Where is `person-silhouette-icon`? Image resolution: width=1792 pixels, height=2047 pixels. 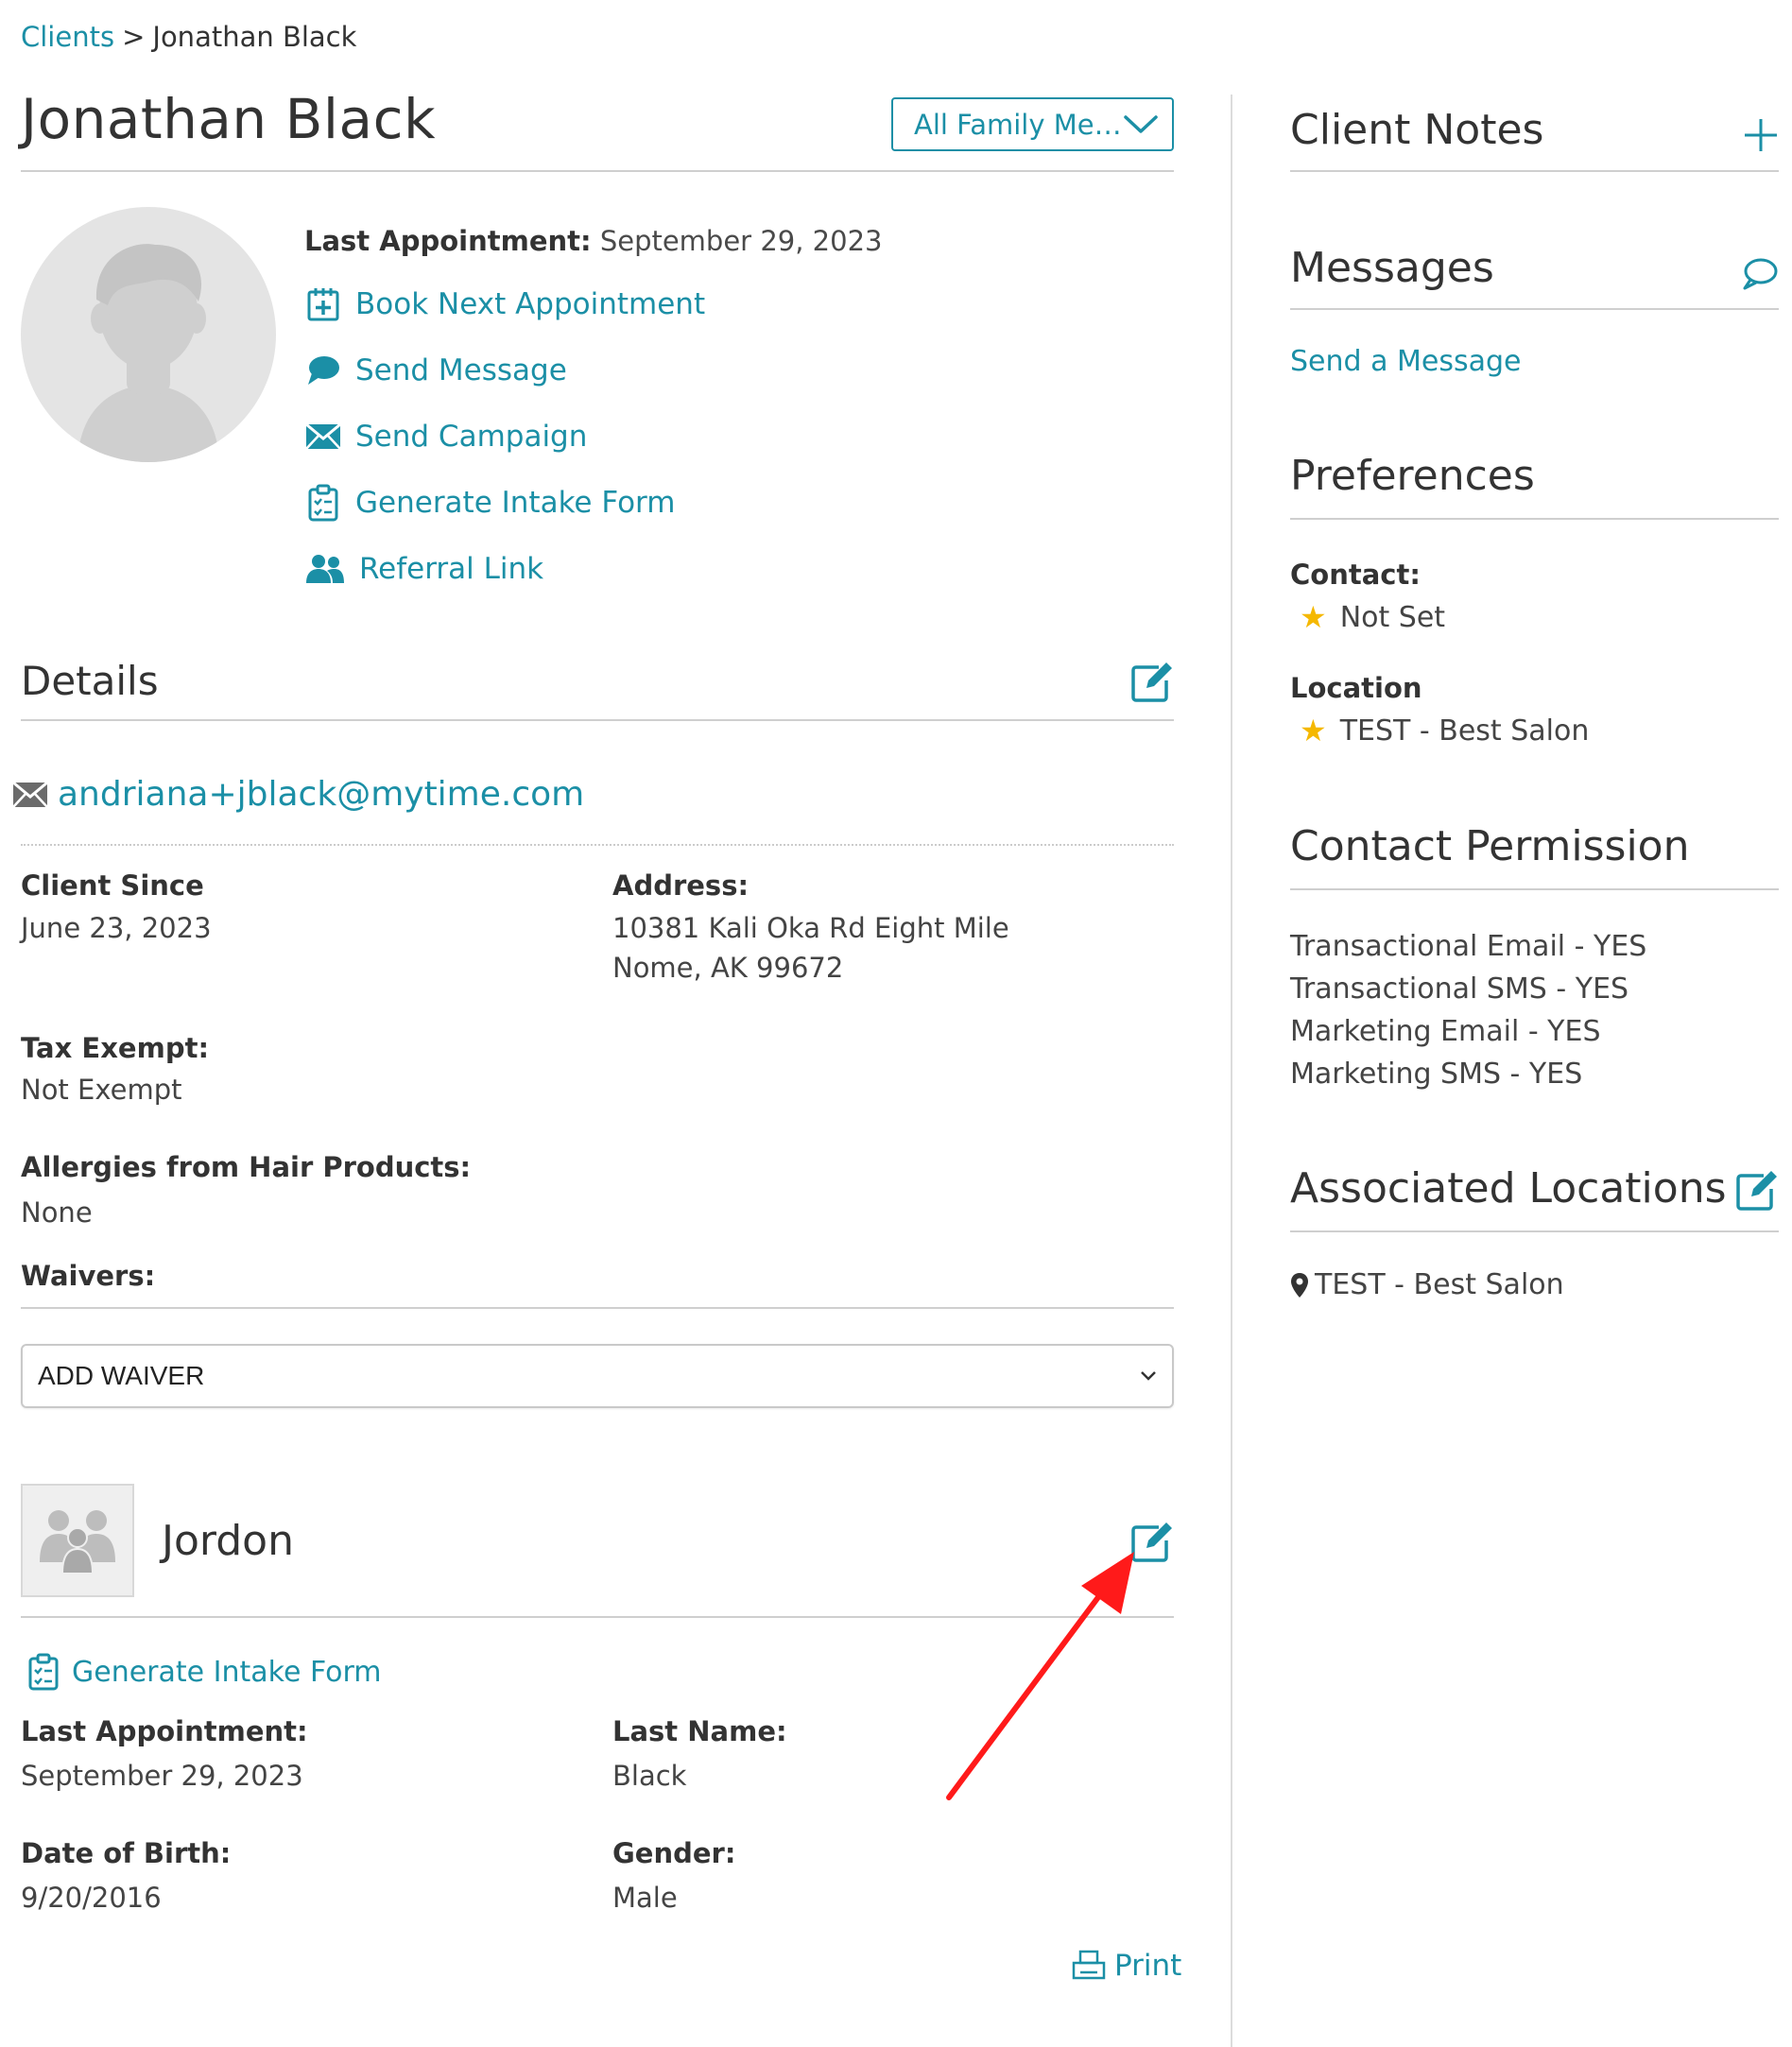 person-silhouette-icon is located at coordinates (148, 353).